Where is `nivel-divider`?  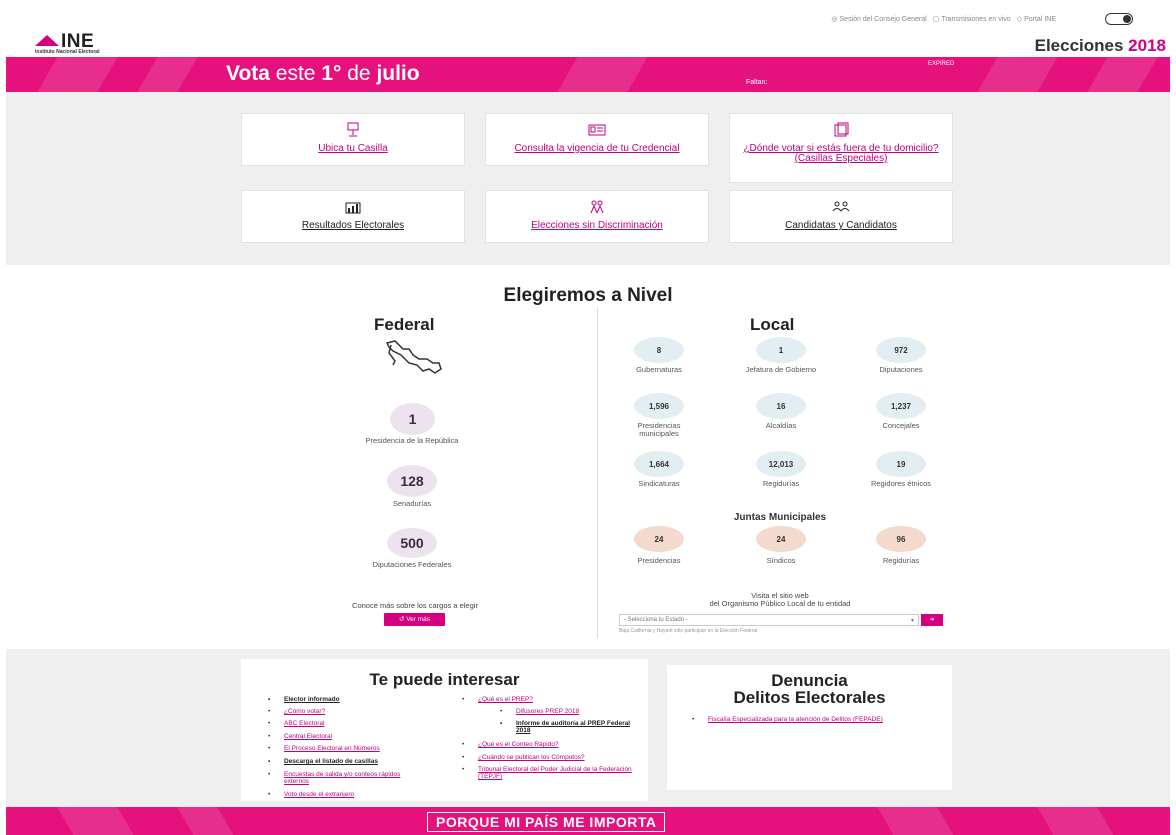
nivel-divider is located at coordinates (597, 473).